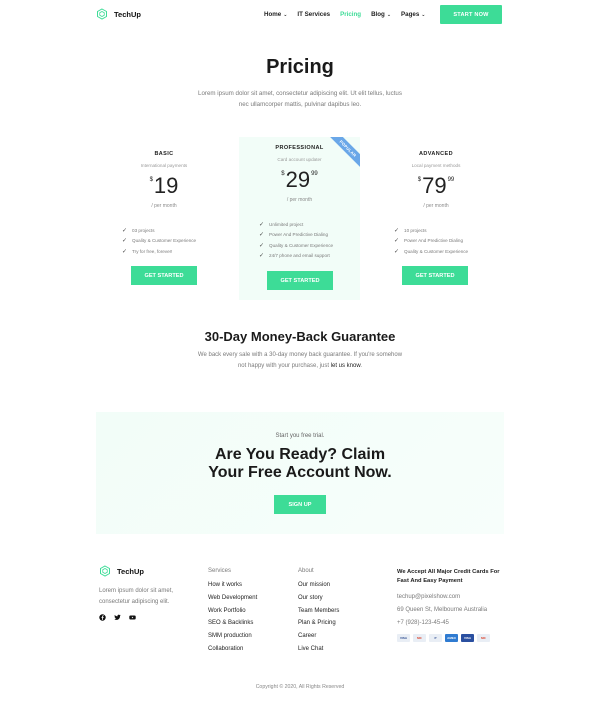 The width and height of the screenshot is (600, 701). Describe the element at coordinates (452, 598) in the screenshot. I see `contact-email: techup@pixelshow.com` at that location.